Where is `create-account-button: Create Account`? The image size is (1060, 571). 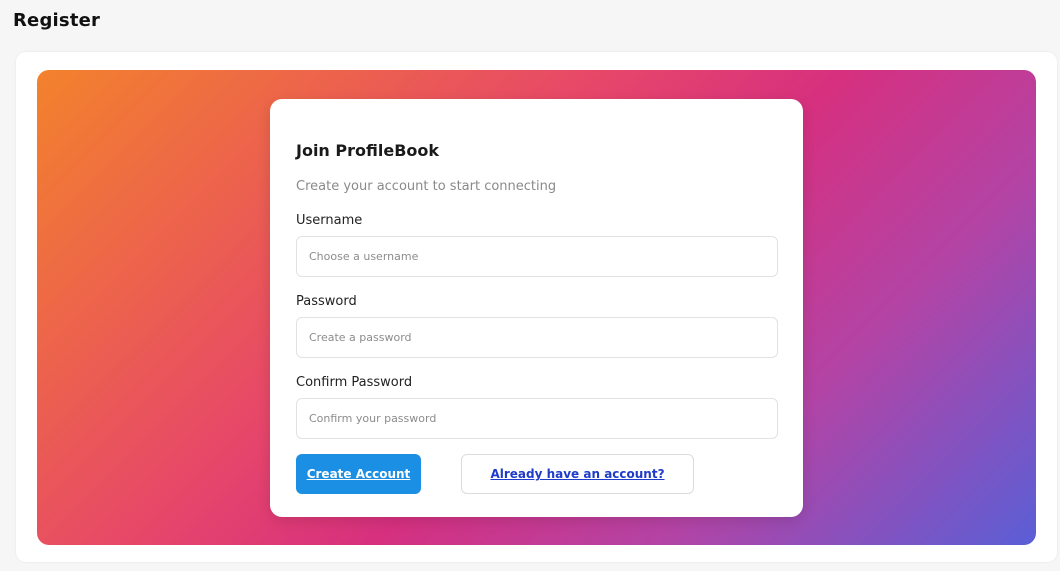
create-account-button: Create Account is located at coordinates (358, 474).